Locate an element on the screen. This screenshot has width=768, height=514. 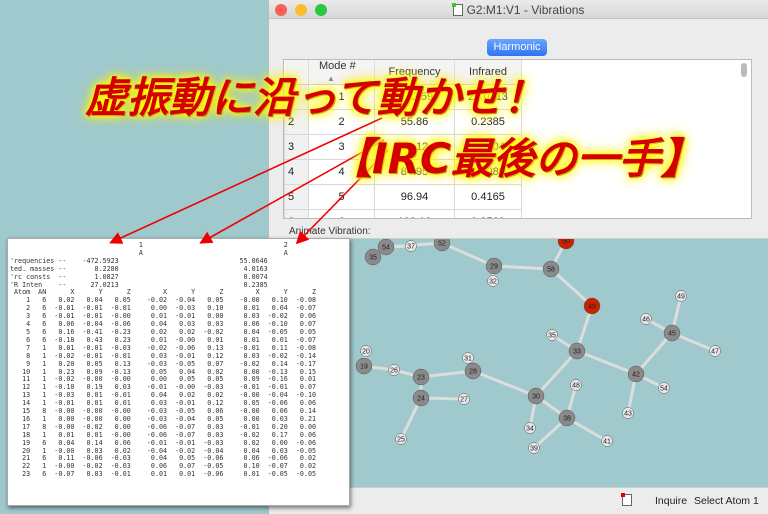
carbon-atom: 38 is located at coordinates (567, 418).